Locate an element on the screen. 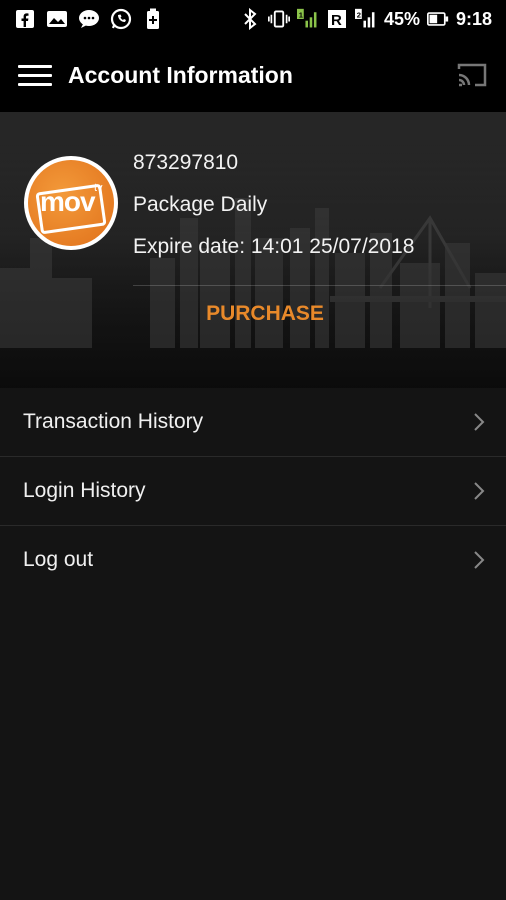  battery-icon is located at coordinates (437, 19).